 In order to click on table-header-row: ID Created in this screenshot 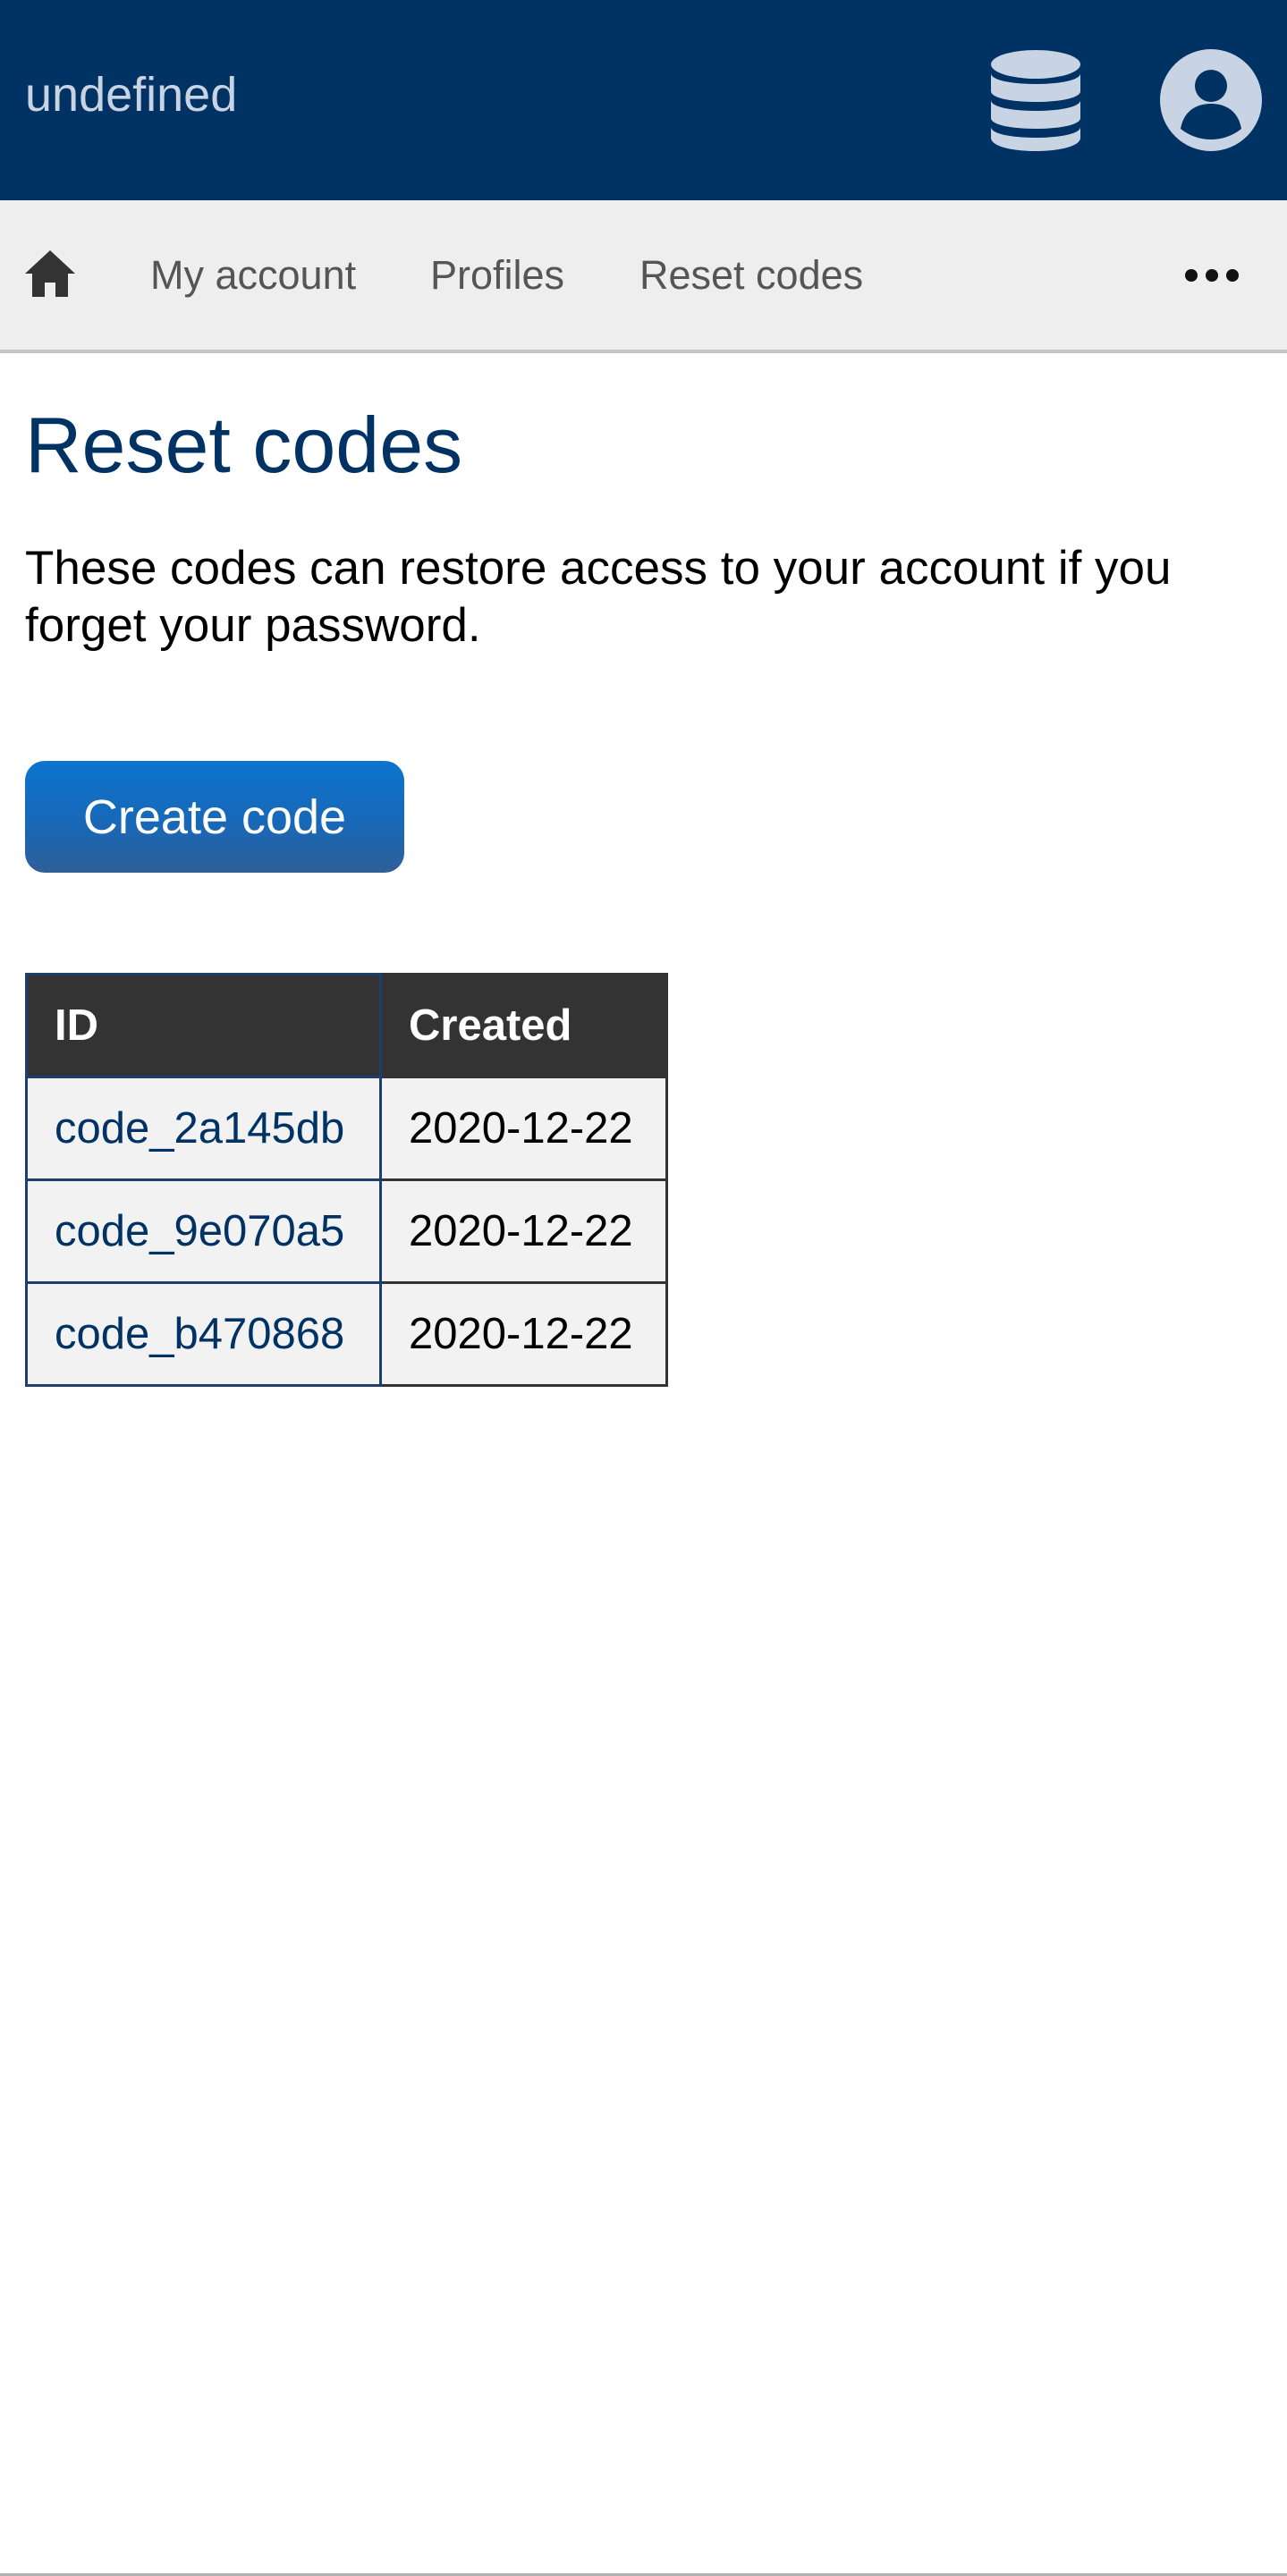, I will do `click(346, 1025)`.